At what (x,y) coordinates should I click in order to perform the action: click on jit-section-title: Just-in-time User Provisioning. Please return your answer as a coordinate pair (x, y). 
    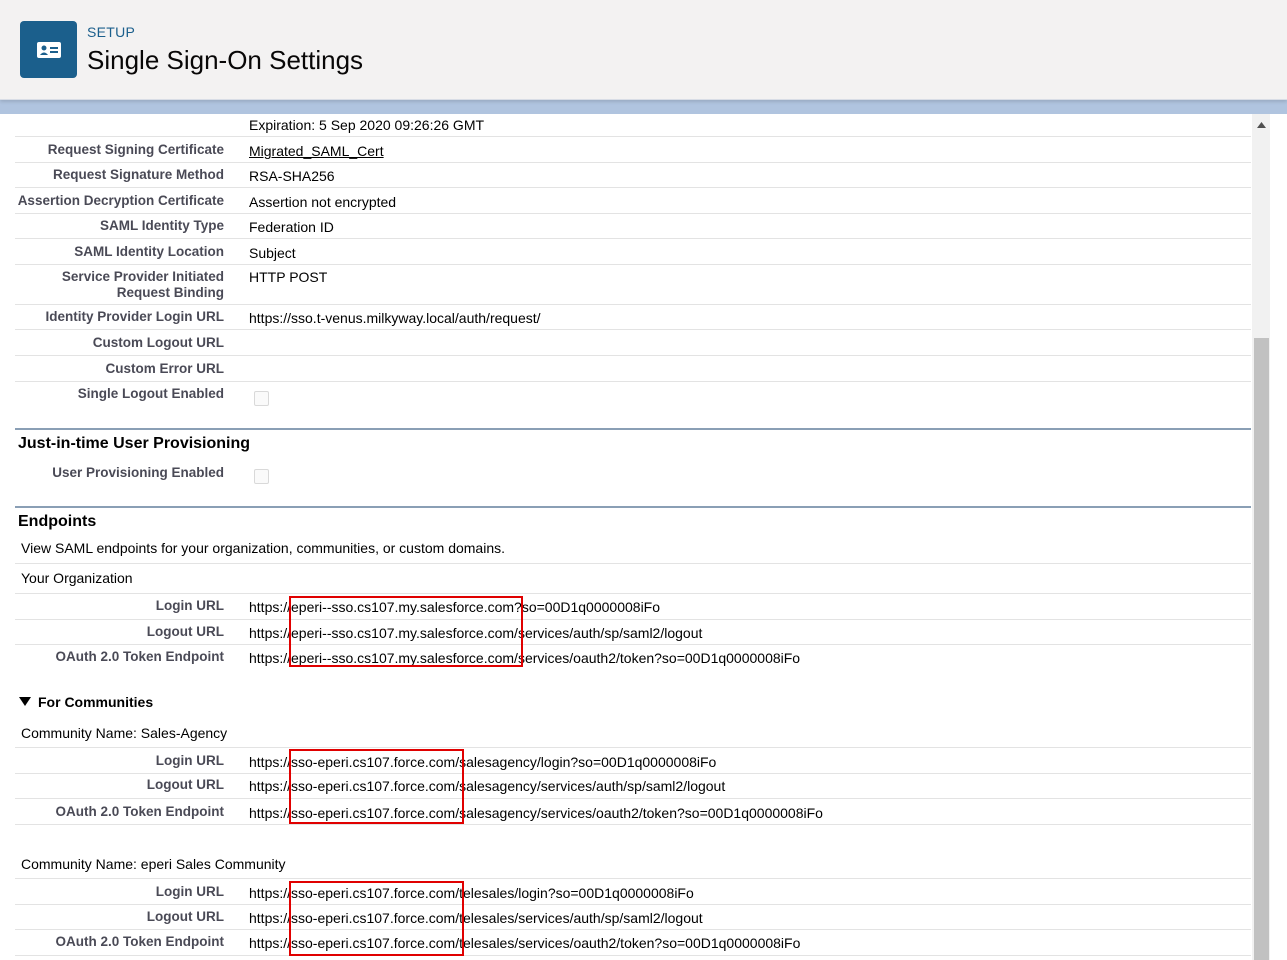
    Looking at the image, I should click on (134, 443).